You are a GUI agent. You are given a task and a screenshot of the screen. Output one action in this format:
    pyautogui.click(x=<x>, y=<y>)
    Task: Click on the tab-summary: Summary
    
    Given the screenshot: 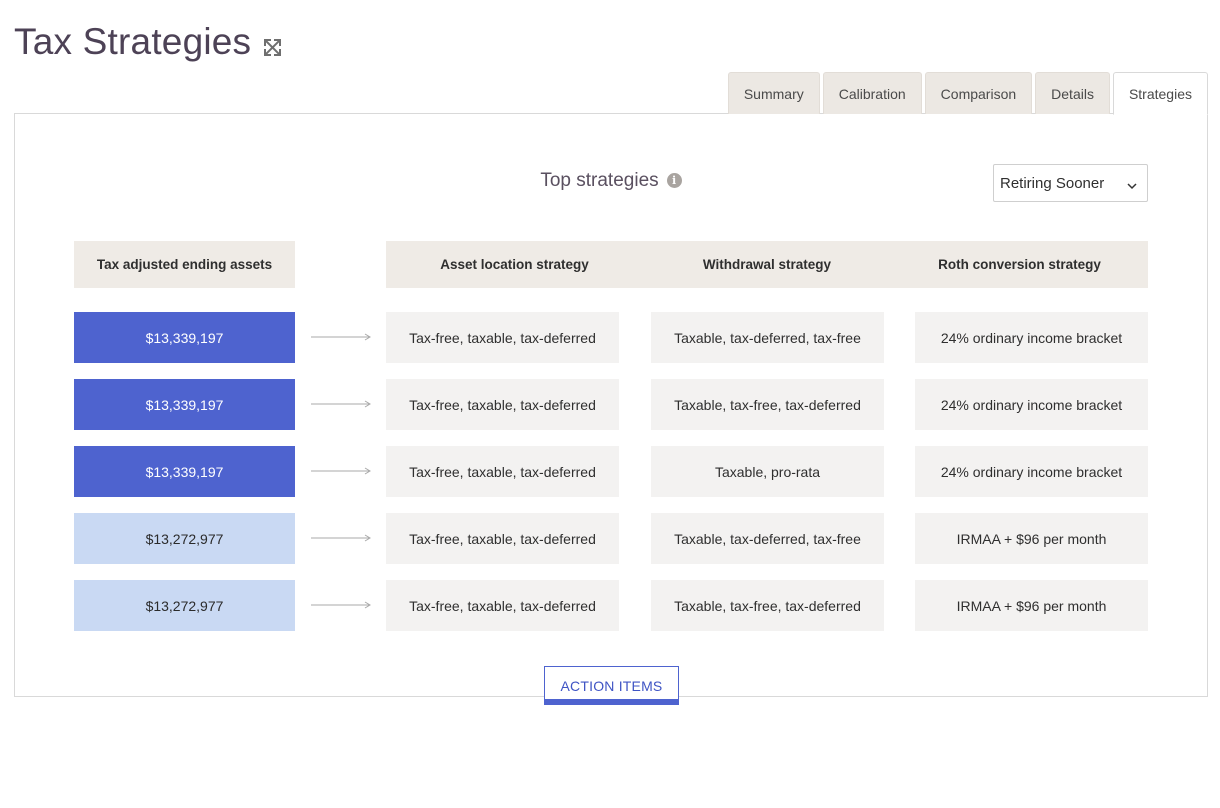 What is the action you would take?
    pyautogui.click(x=773, y=93)
    